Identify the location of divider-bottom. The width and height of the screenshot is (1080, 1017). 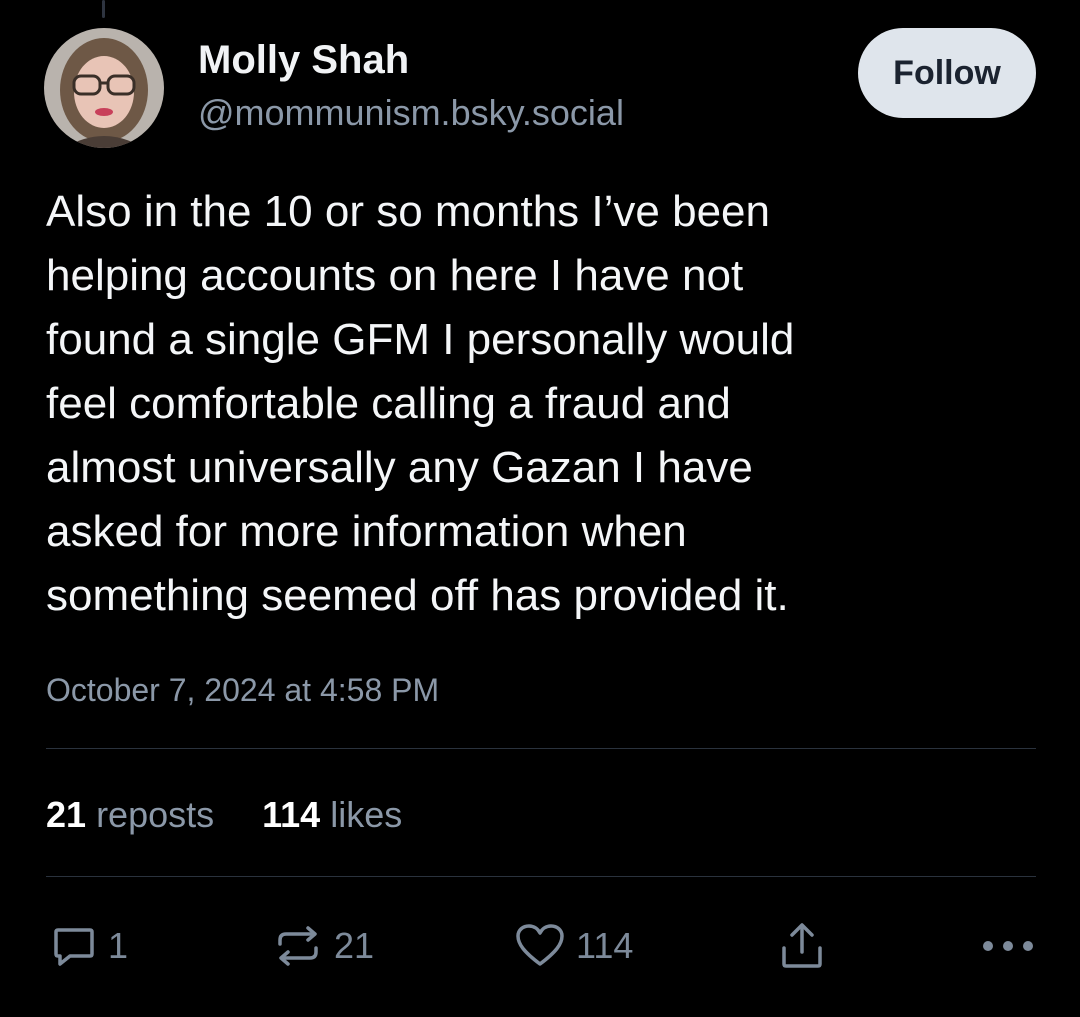
(541, 876).